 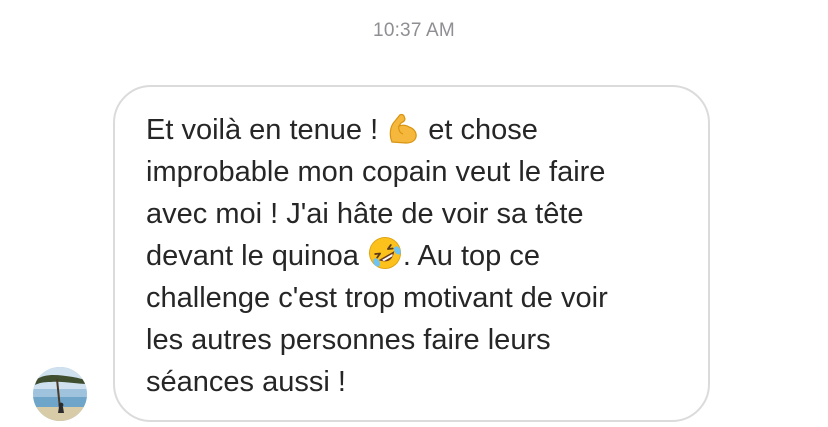 I want to click on sender-avatar, so click(x=60, y=394).